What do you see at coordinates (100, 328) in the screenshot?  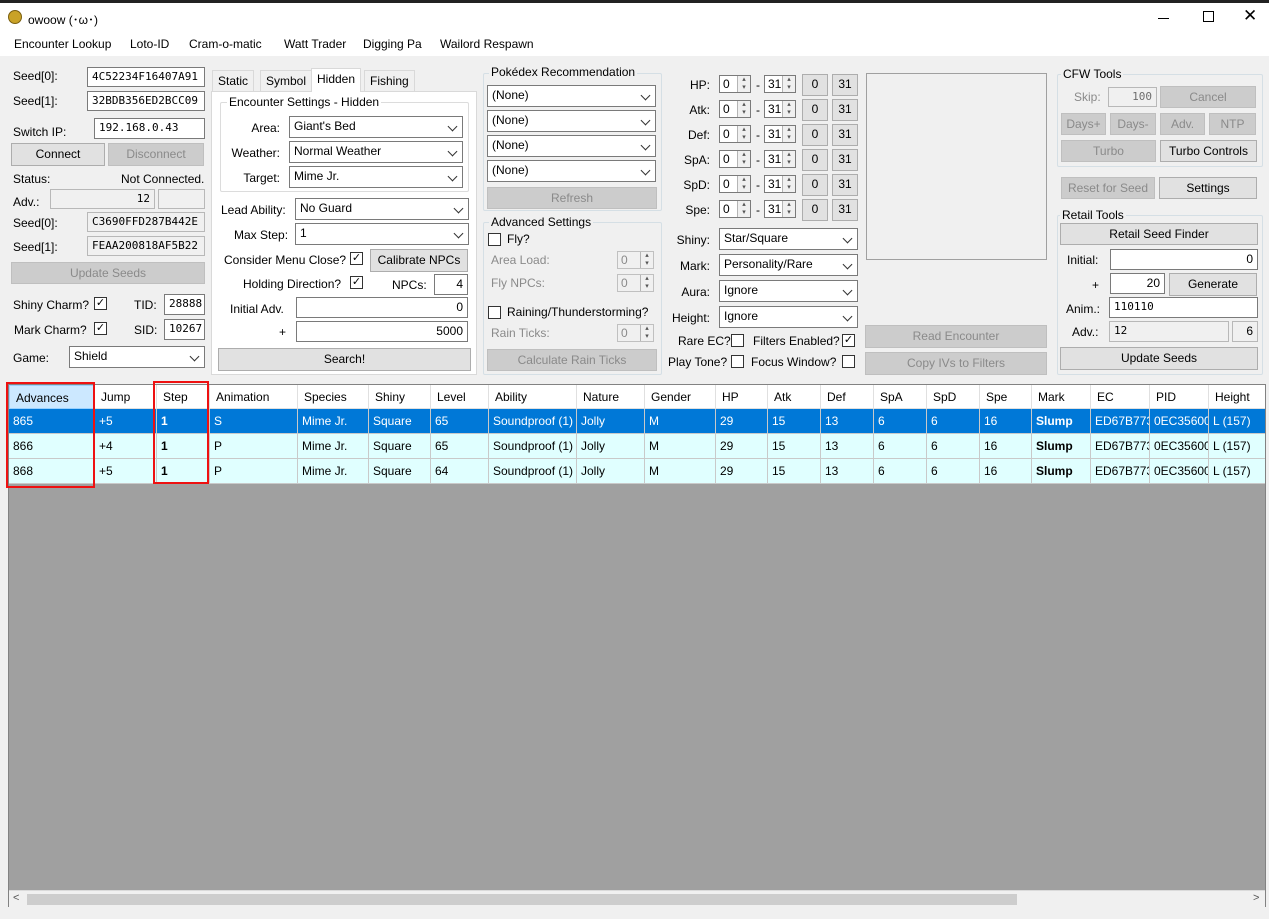 I see `mark-charm-checkbox: ✓` at bounding box center [100, 328].